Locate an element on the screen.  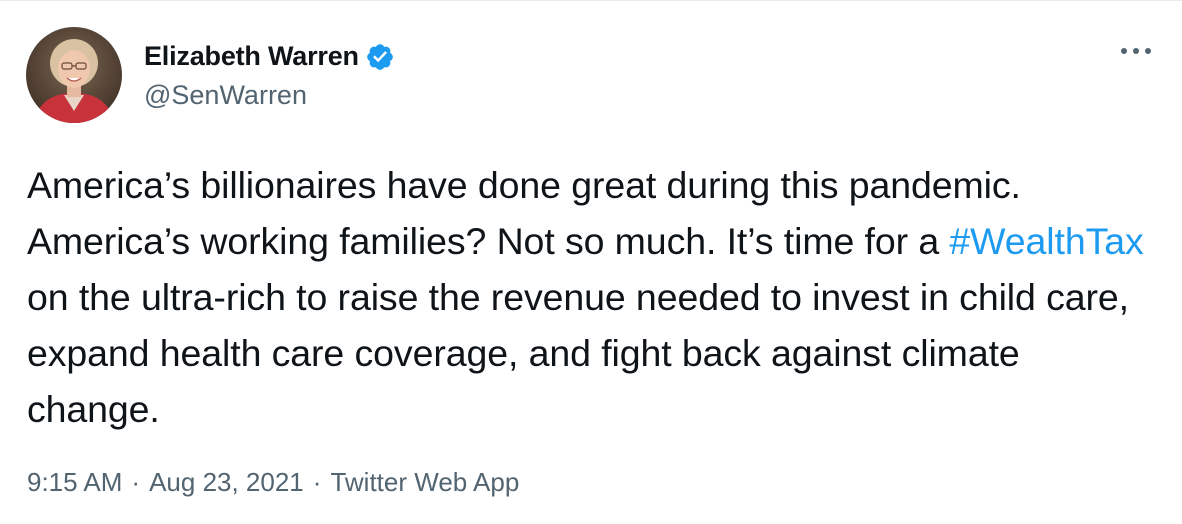
tweet-source-link: Twitter Web App is located at coordinates (424, 482).